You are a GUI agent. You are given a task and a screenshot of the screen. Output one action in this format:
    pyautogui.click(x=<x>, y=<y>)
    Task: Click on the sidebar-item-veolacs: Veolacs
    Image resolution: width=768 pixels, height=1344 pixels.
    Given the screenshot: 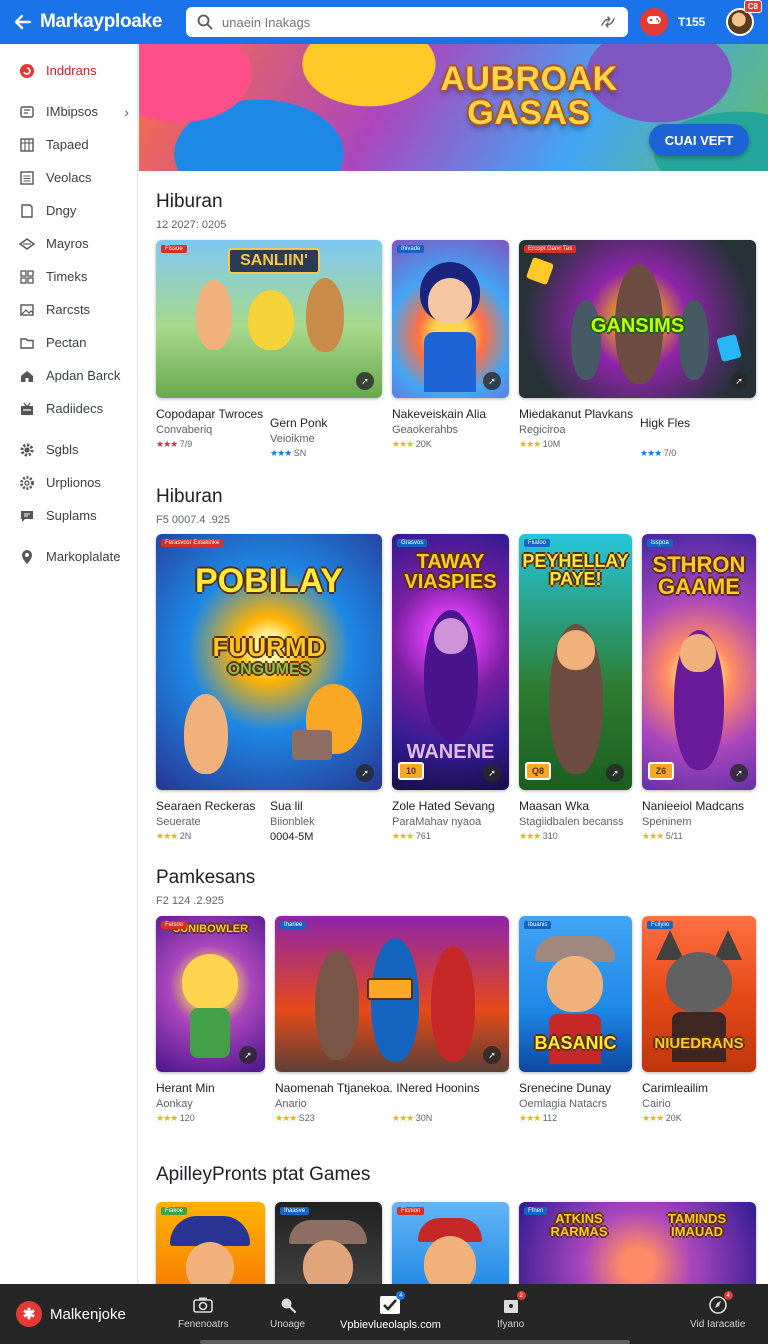 What is the action you would take?
    pyautogui.click(x=68, y=177)
    